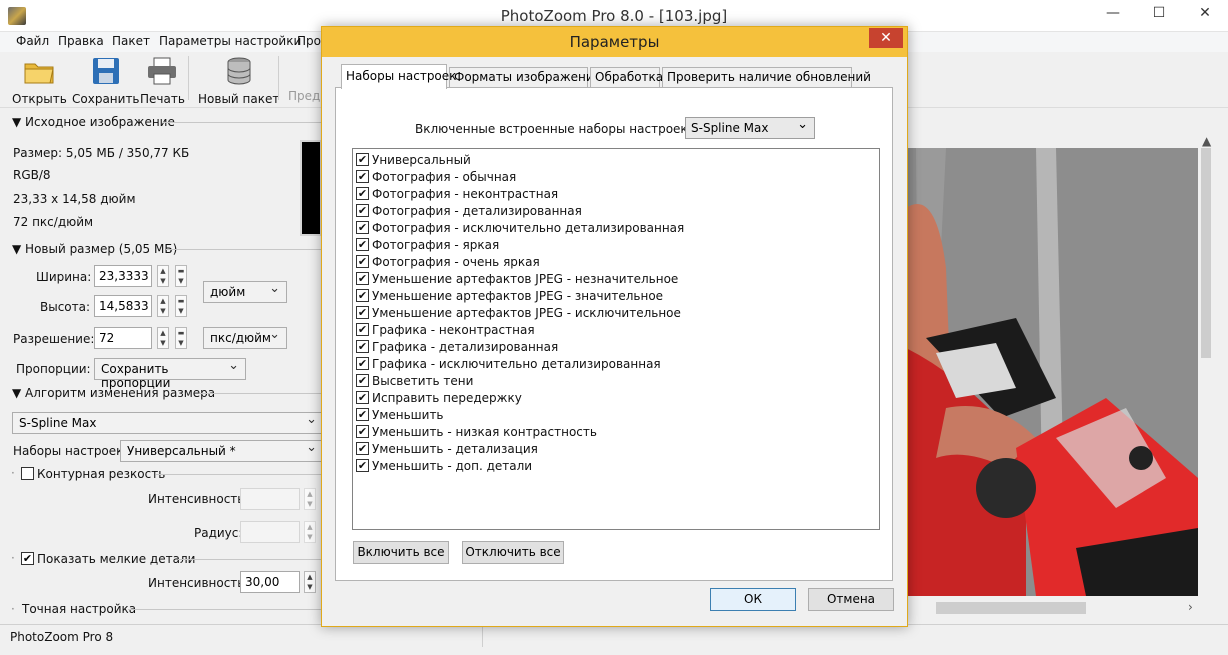 The image size is (1228, 655). I want to click on sharpness-radius-stepper: ▲ ▼, so click(310, 532).